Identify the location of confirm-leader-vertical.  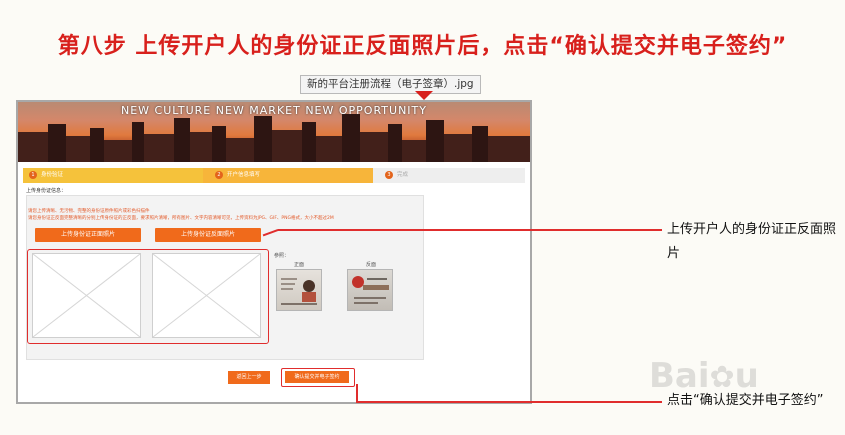
(357, 393).